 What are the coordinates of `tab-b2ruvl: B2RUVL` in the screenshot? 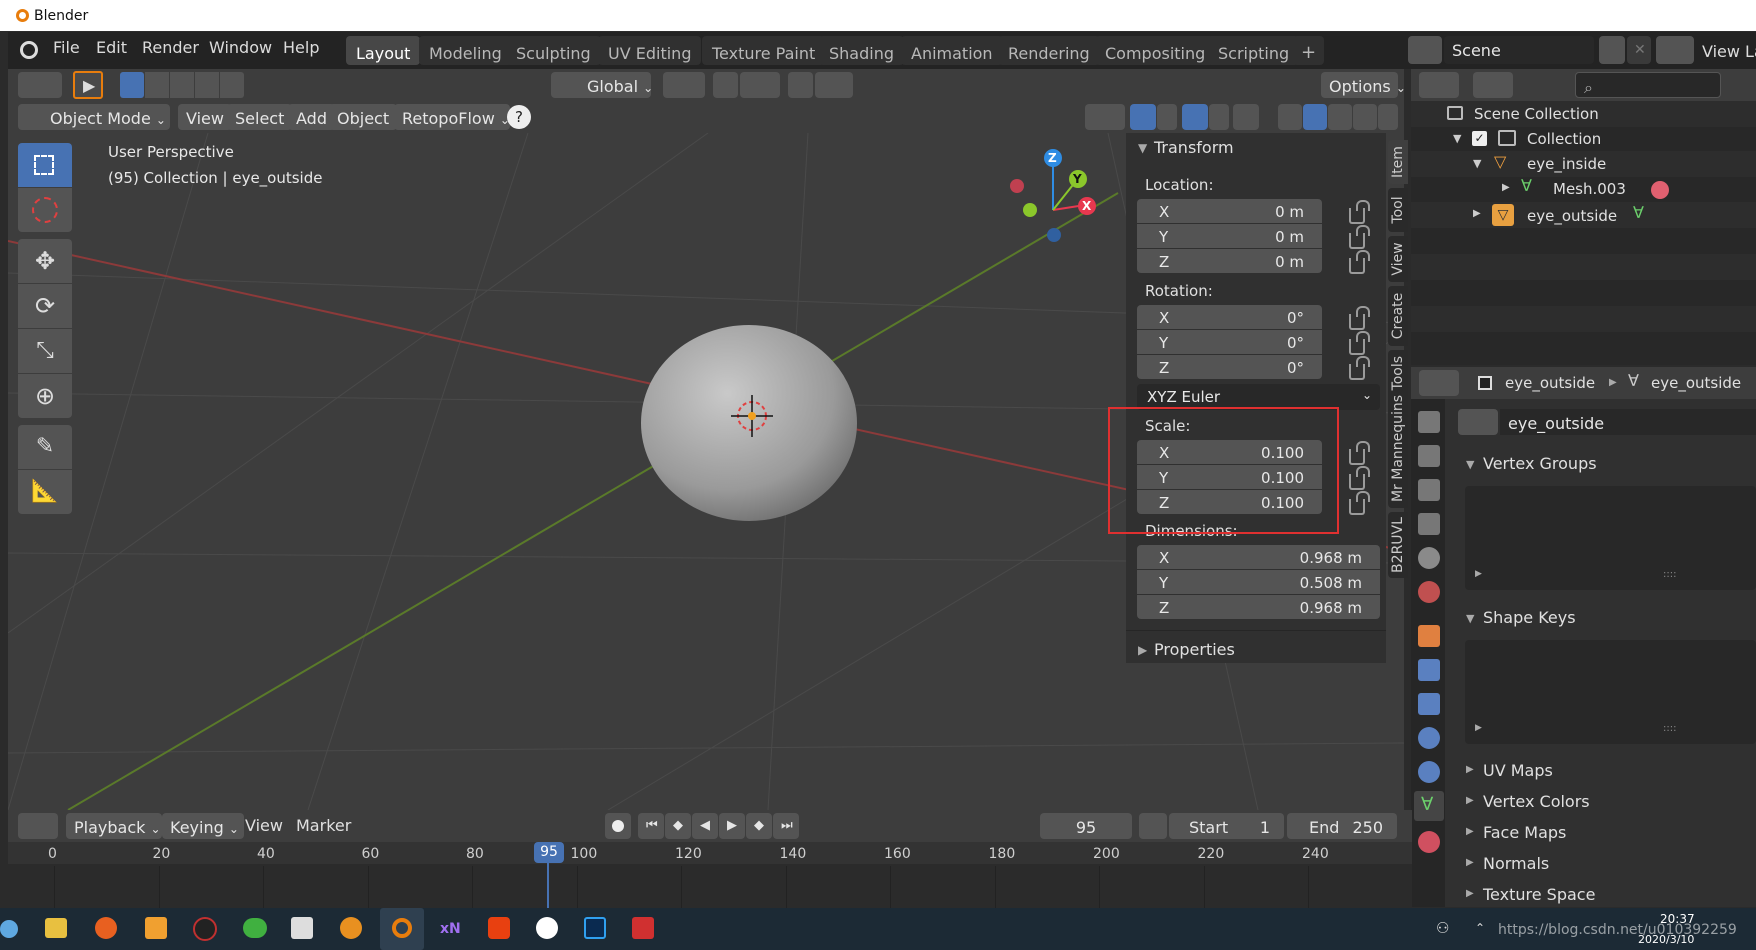 It's located at (1398, 545).